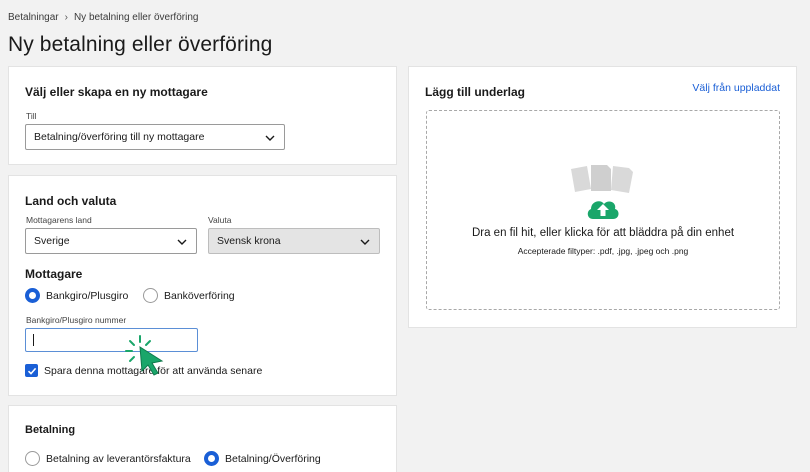 This screenshot has width=810, height=472. Describe the element at coordinates (150, 295) in the screenshot. I see `radio-bank-transfer-button` at that location.